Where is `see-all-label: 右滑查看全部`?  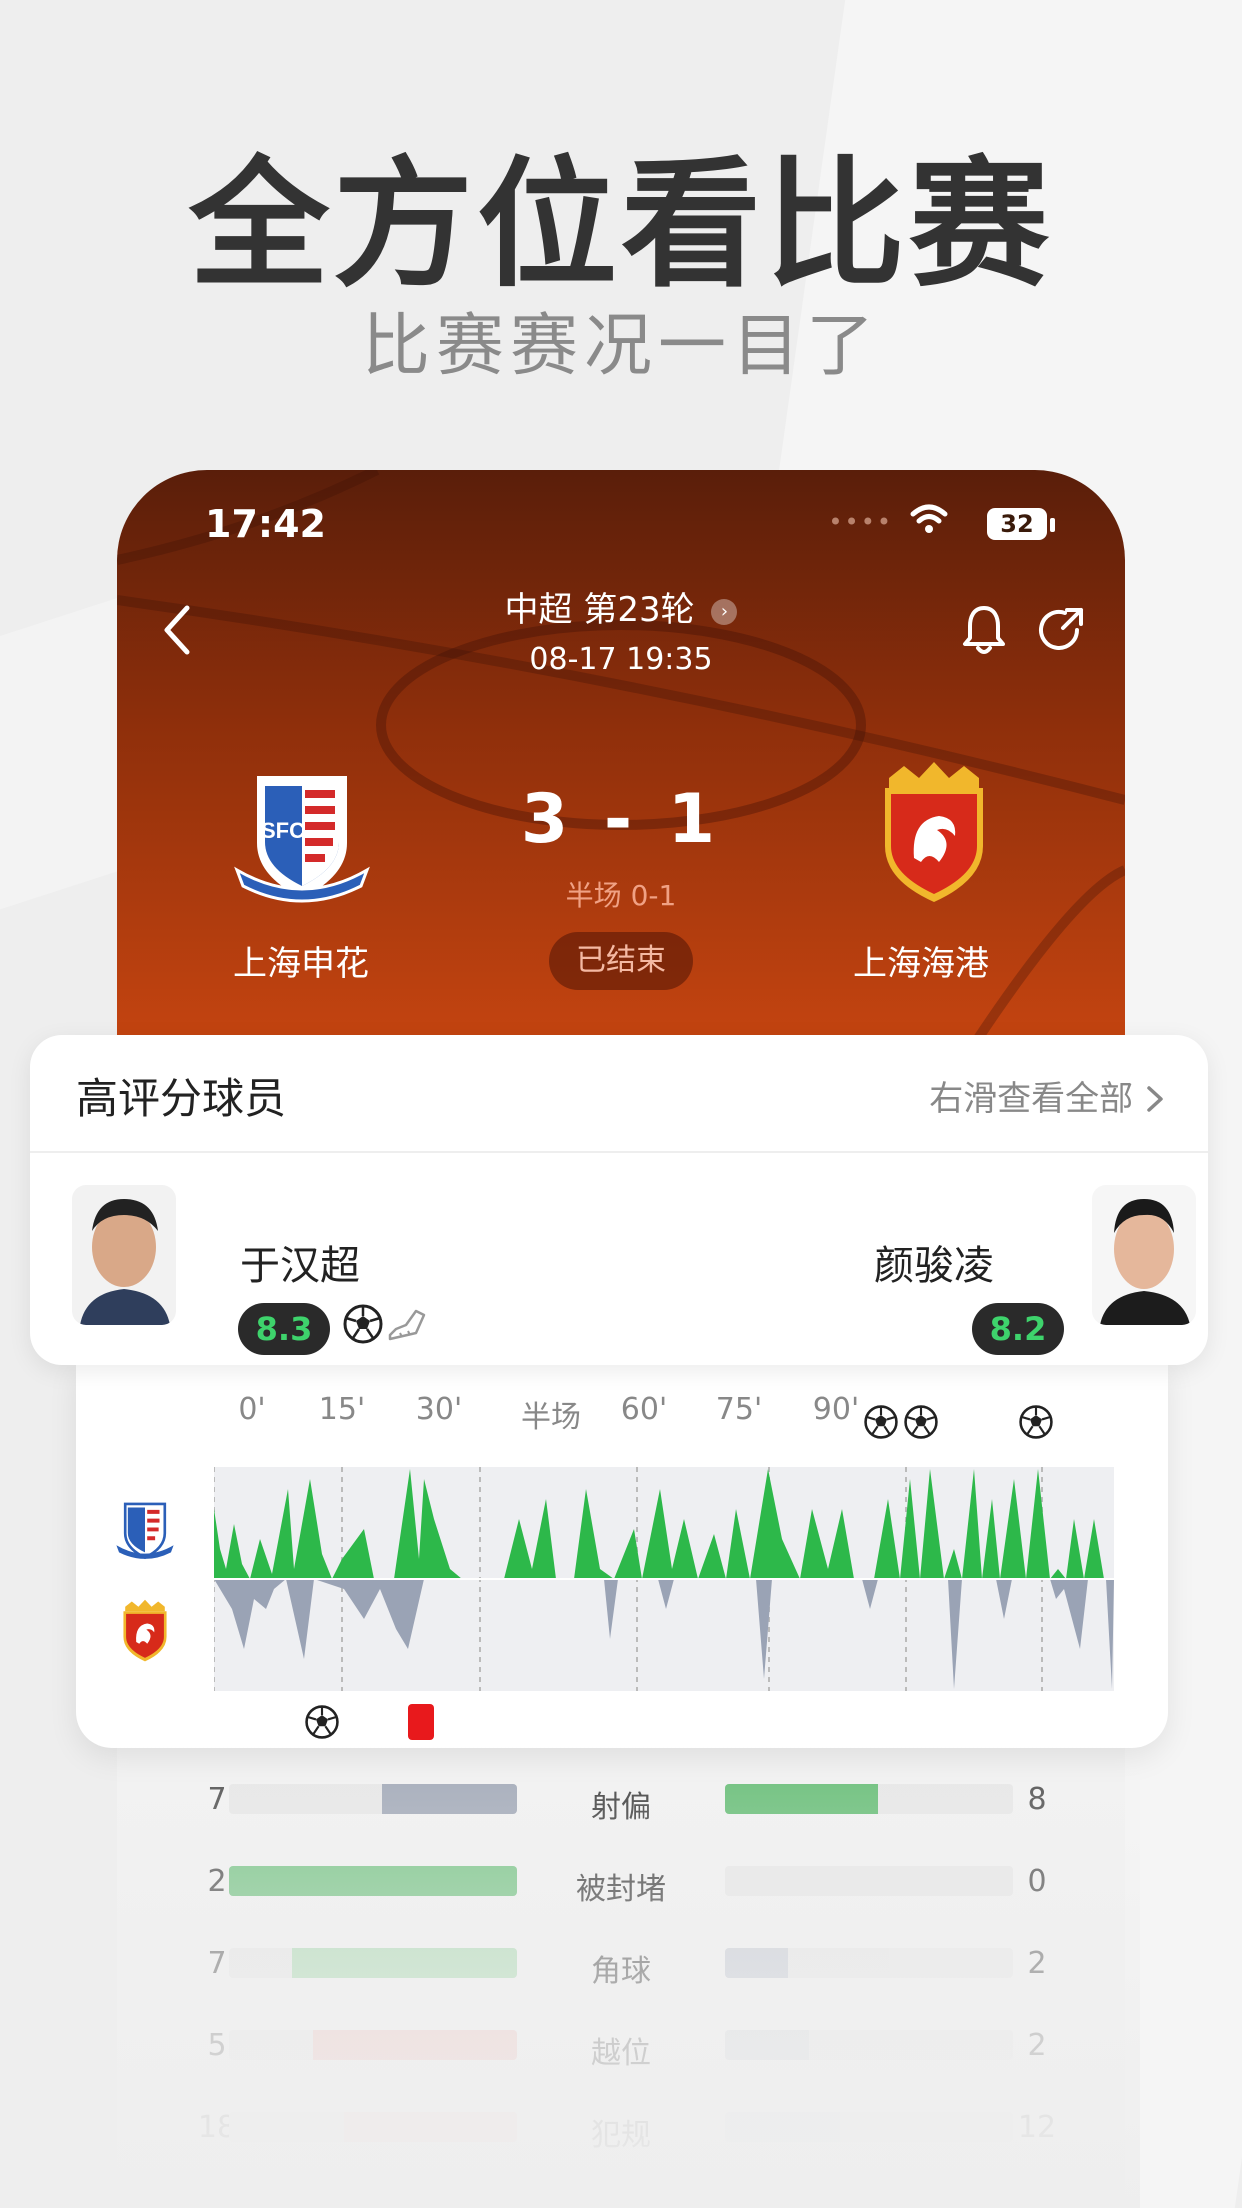 see-all-label: 右滑查看全部 is located at coordinates (1031, 1099).